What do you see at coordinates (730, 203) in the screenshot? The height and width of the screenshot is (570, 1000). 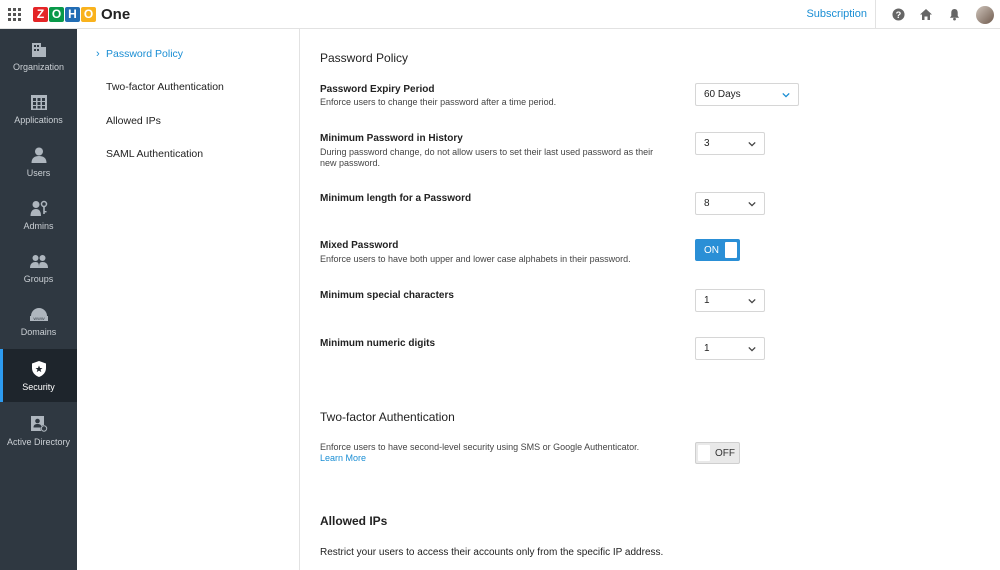 I see `min-length-select: 8` at bounding box center [730, 203].